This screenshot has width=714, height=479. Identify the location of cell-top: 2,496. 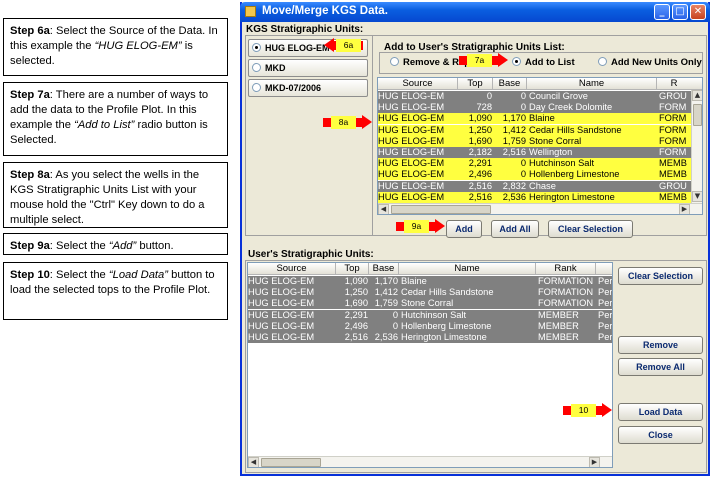
(480, 174).